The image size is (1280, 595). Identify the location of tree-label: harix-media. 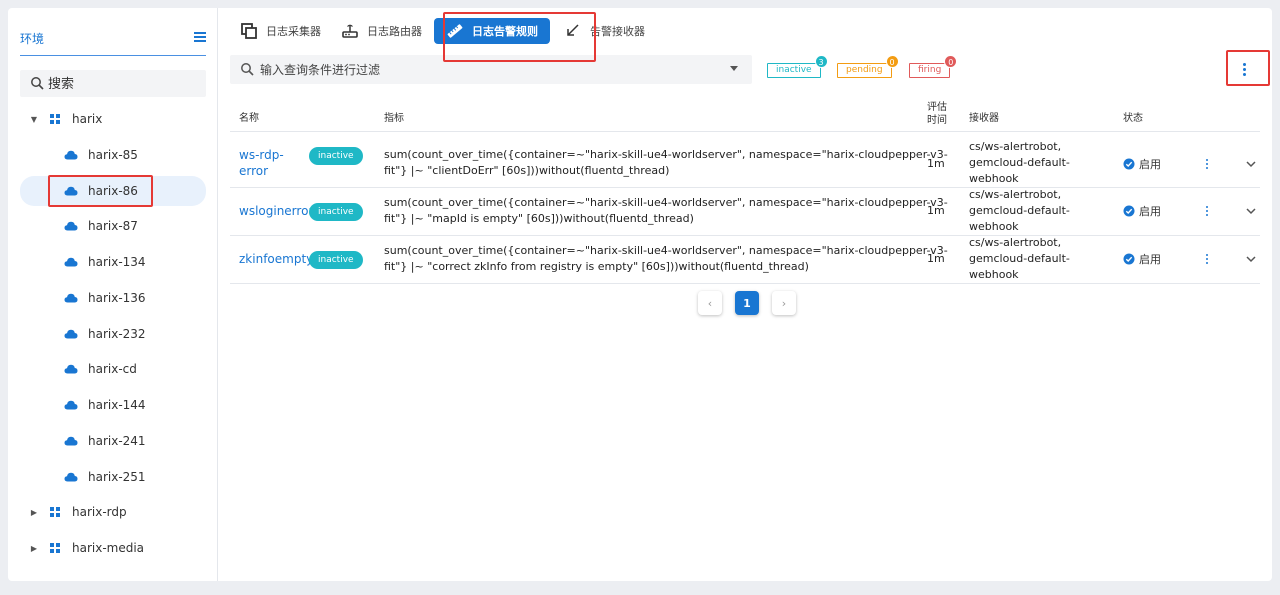
(108, 548).